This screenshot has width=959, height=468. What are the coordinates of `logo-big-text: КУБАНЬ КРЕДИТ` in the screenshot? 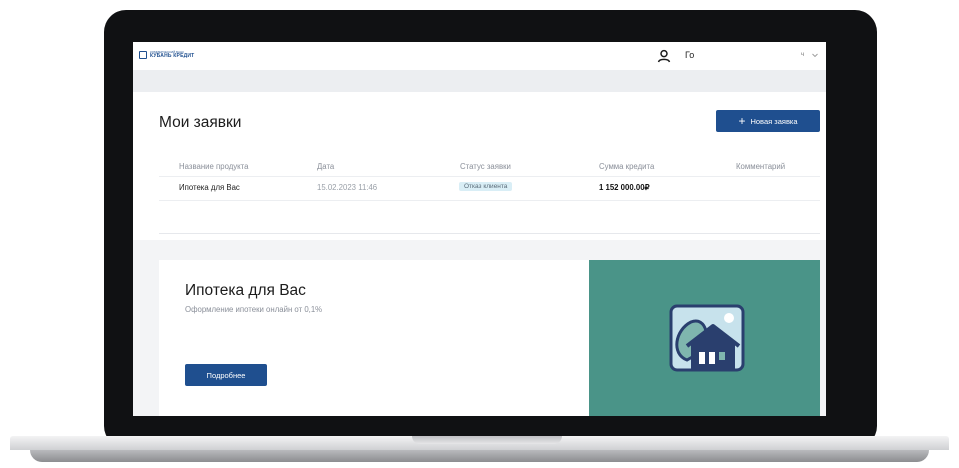 It's located at (172, 56).